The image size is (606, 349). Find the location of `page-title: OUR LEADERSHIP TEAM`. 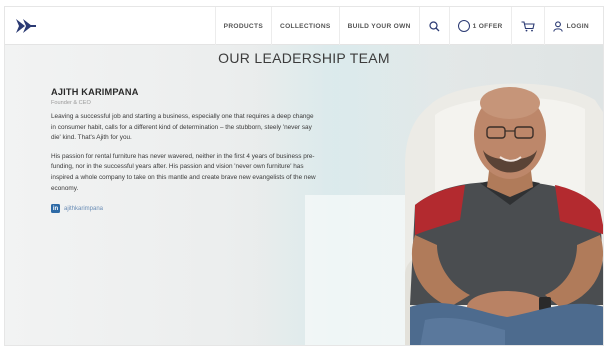

page-title: OUR LEADERSHIP TEAM is located at coordinates (304, 58).